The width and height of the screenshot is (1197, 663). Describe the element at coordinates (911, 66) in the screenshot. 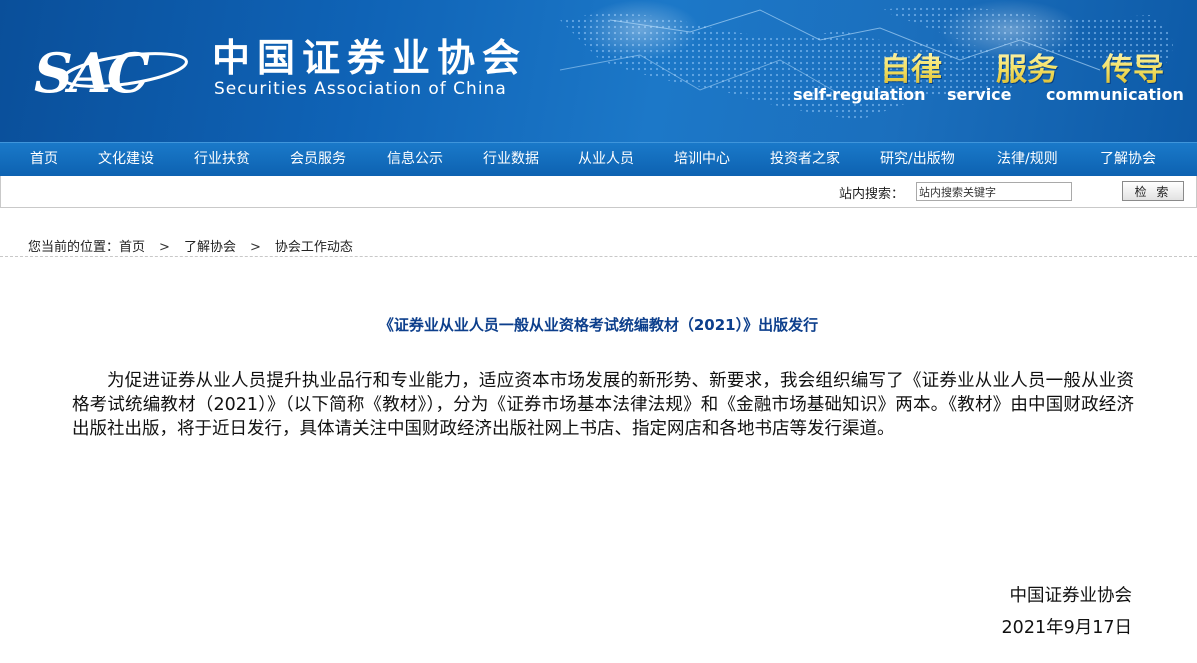

I see `slogan-self-regulation-cn: 自律` at that location.